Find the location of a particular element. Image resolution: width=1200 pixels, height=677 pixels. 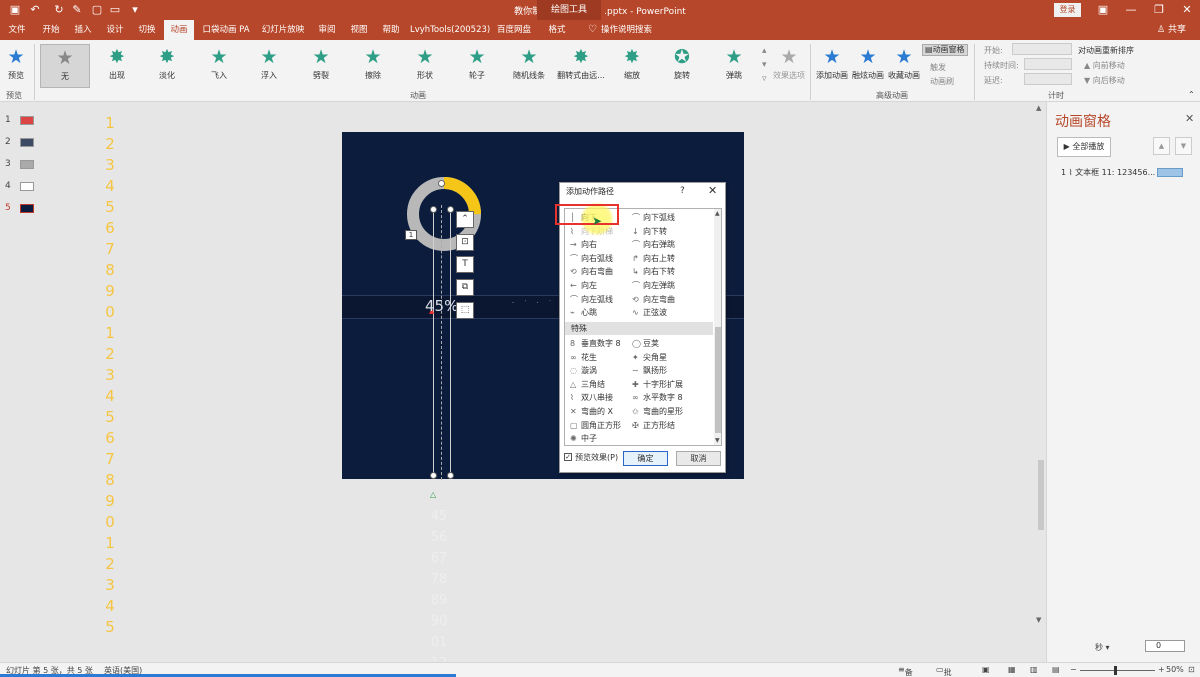

animation-pane-button: ▤动画窗格 is located at coordinates (945, 50).